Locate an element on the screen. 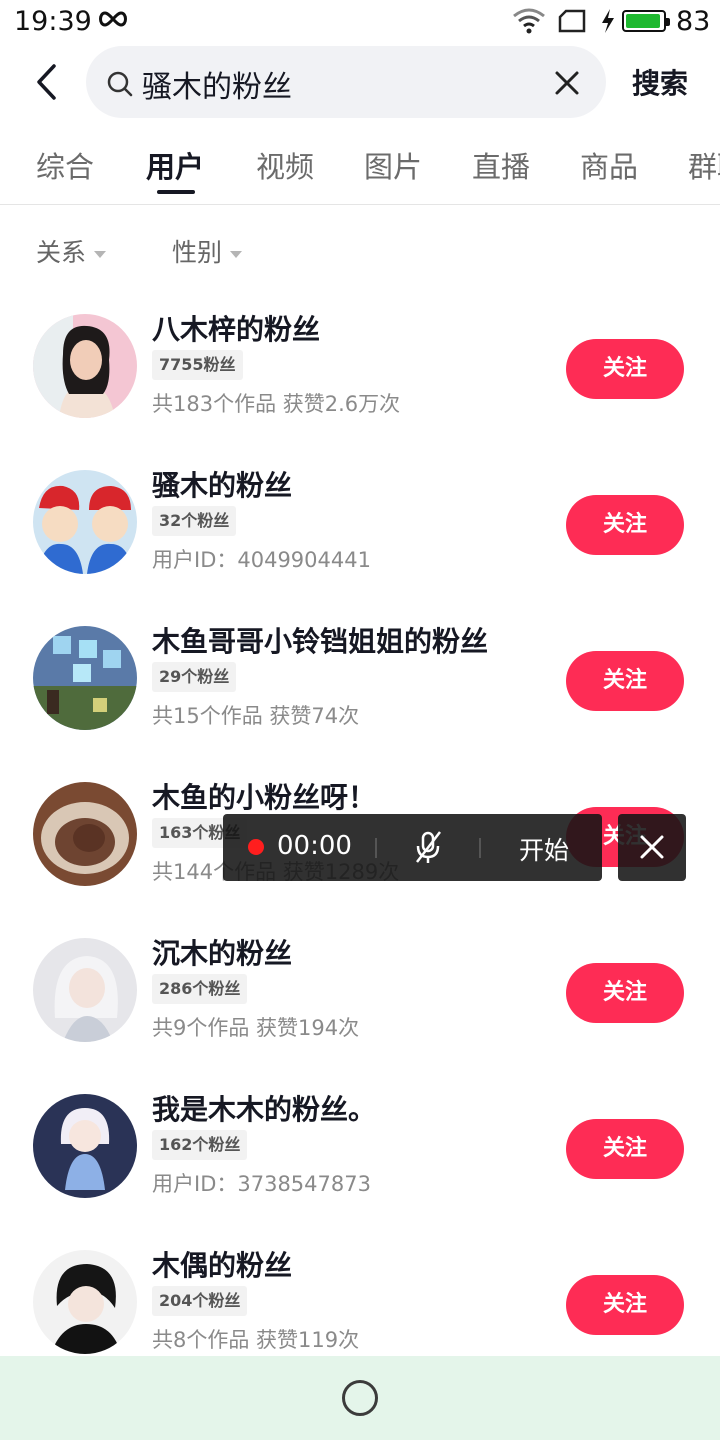 The image size is (720, 1440). search-input: 骚木的粉丝 is located at coordinates (346, 82).